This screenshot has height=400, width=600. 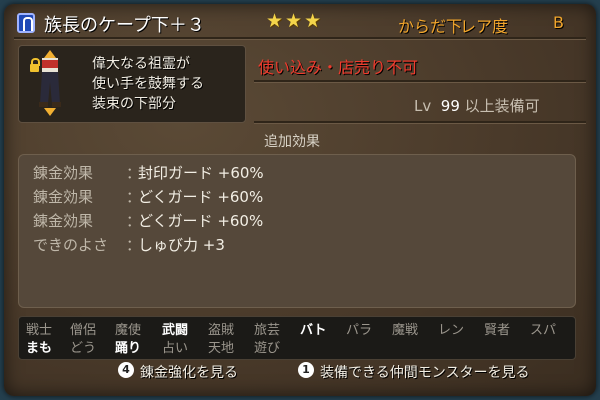 What do you see at coordinates (313, 330) in the screenshot?
I see `job-label-equippable: バト` at bounding box center [313, 330].